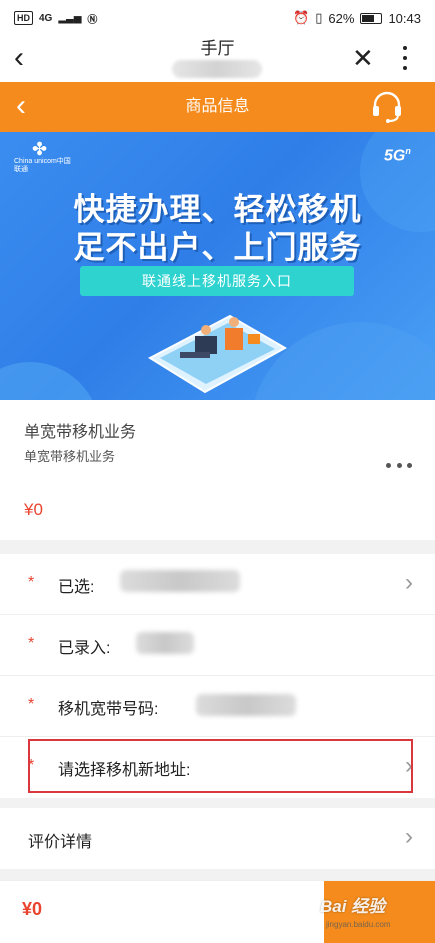 This screenshot has width=435, height=943. Describe the element at coordinates (217, 59) in the screenshot. I see `browser-nav: ‹ 手厅 ✕` at that location.